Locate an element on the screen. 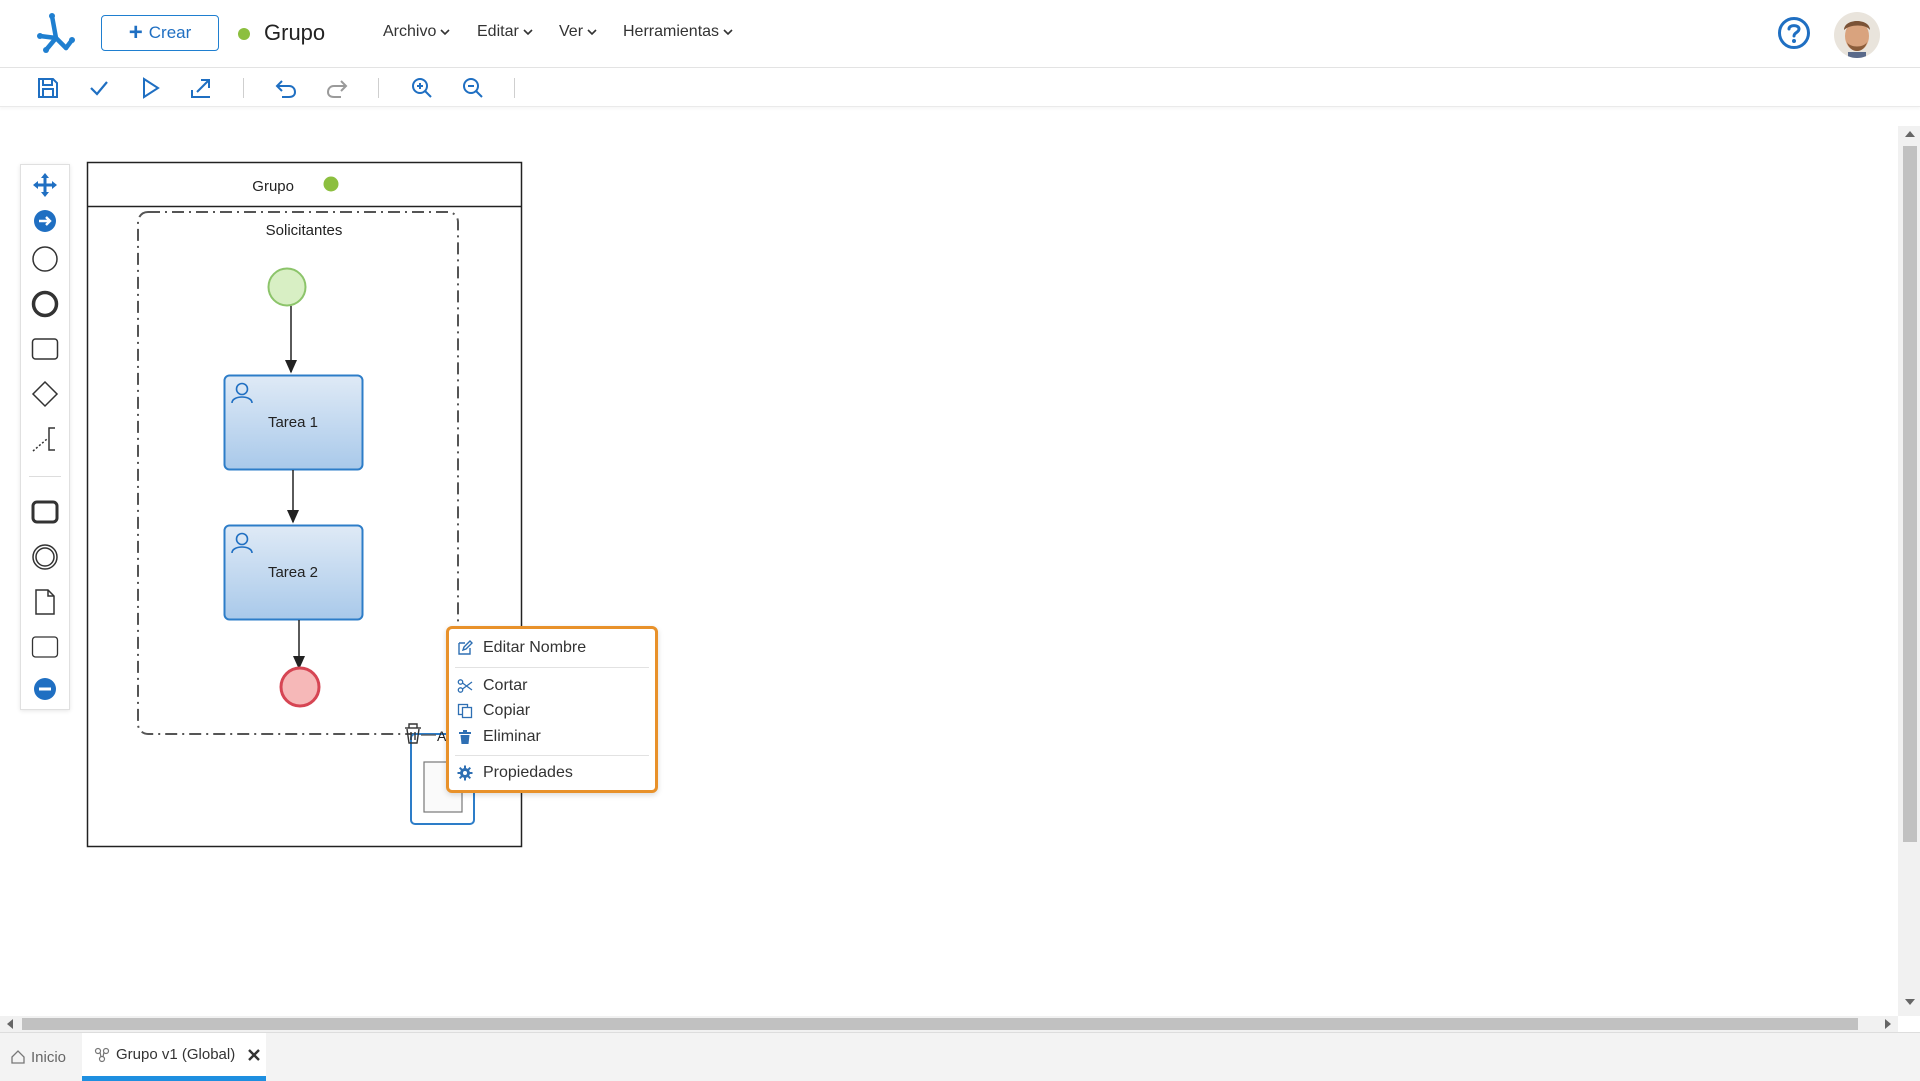  undo-icon is located at coordinates (286, 88).